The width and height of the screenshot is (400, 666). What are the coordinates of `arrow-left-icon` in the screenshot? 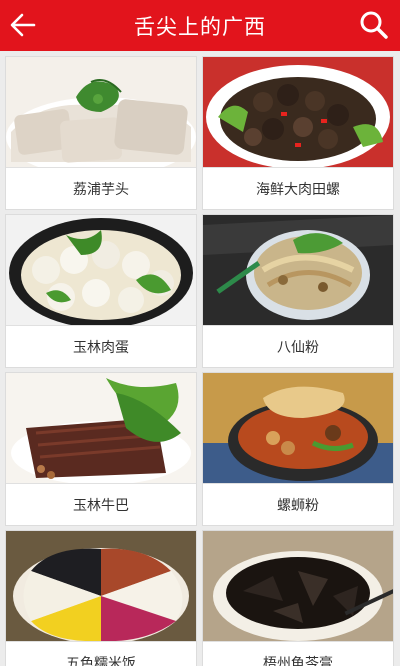 It's located at (23, 25).